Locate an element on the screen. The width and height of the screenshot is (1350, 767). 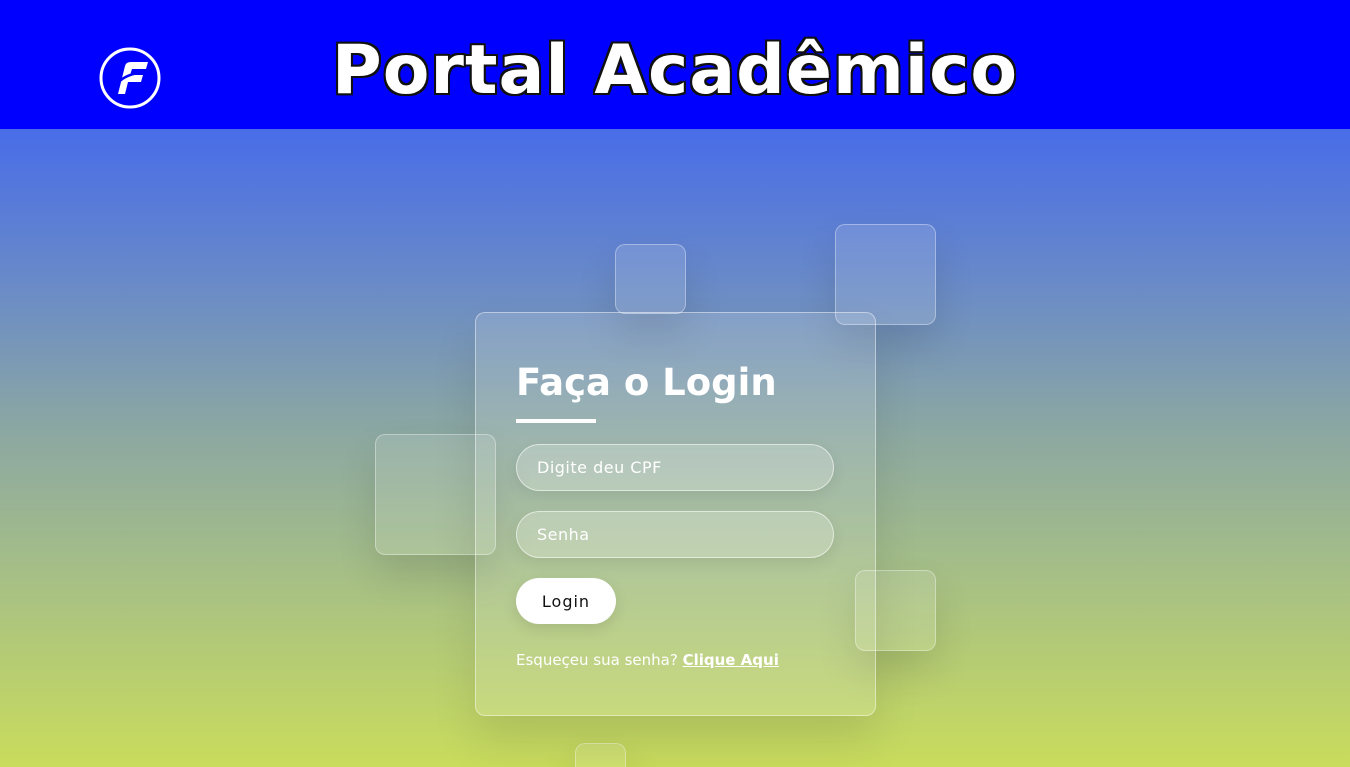
password-input is located at coordinates (675, 534).